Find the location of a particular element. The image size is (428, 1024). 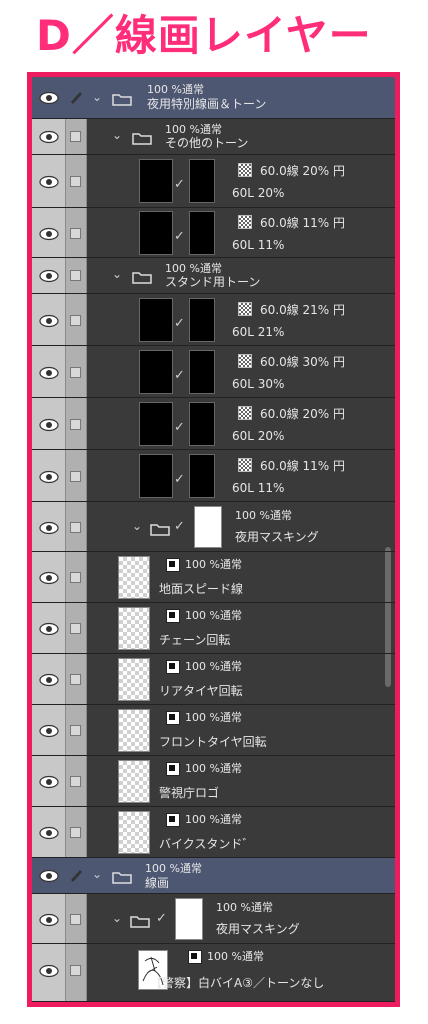

layer-name: 線画 is located at coordinates (157, 883).